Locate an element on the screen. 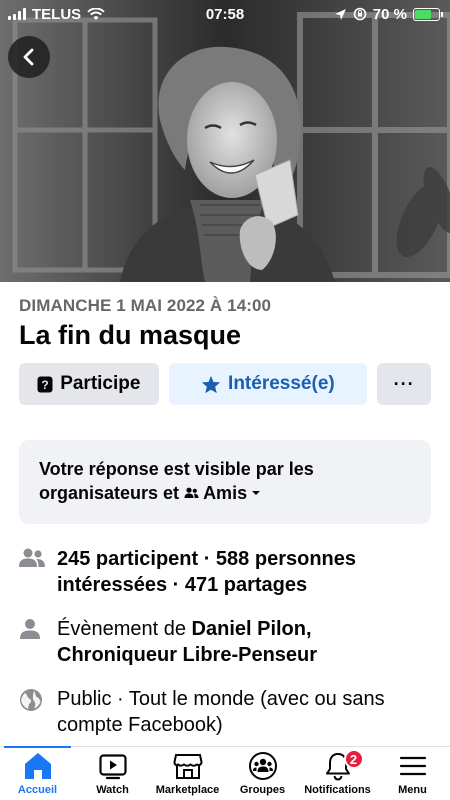  tab-home-label: Accueil is located at coordinates (37, 790).